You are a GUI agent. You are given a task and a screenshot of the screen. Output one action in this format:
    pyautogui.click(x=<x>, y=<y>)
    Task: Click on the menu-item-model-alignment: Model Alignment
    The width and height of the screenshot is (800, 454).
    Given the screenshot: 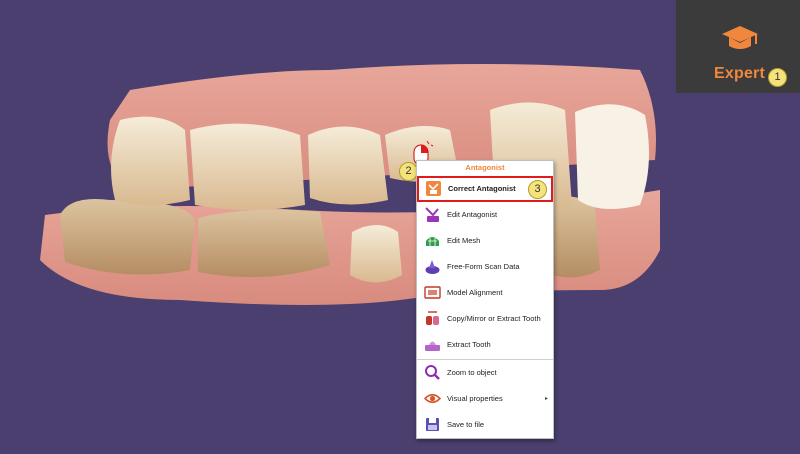 What is the action you would take?
    pyautogui.click(x=485, y=293)
    